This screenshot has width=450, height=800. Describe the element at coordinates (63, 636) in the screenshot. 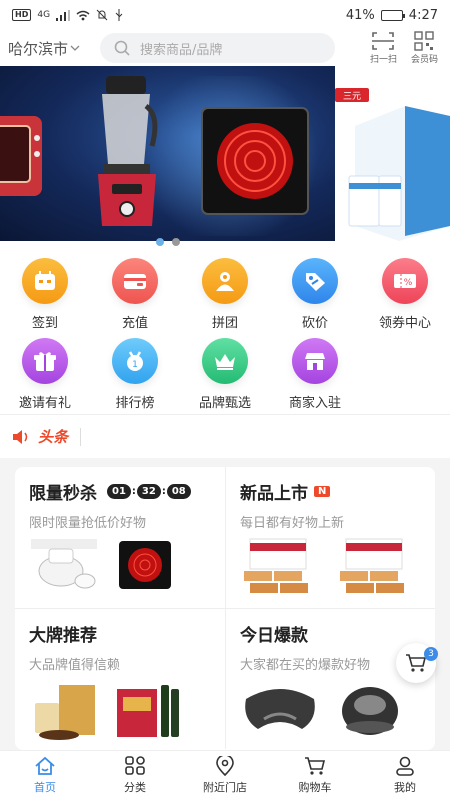

I see `brand-recommend-title: 大牌推荐` at that location.